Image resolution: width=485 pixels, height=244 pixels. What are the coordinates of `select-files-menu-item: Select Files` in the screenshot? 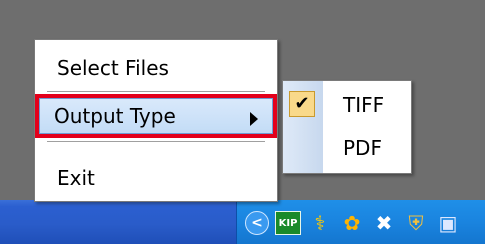 It's located at (156, 68).